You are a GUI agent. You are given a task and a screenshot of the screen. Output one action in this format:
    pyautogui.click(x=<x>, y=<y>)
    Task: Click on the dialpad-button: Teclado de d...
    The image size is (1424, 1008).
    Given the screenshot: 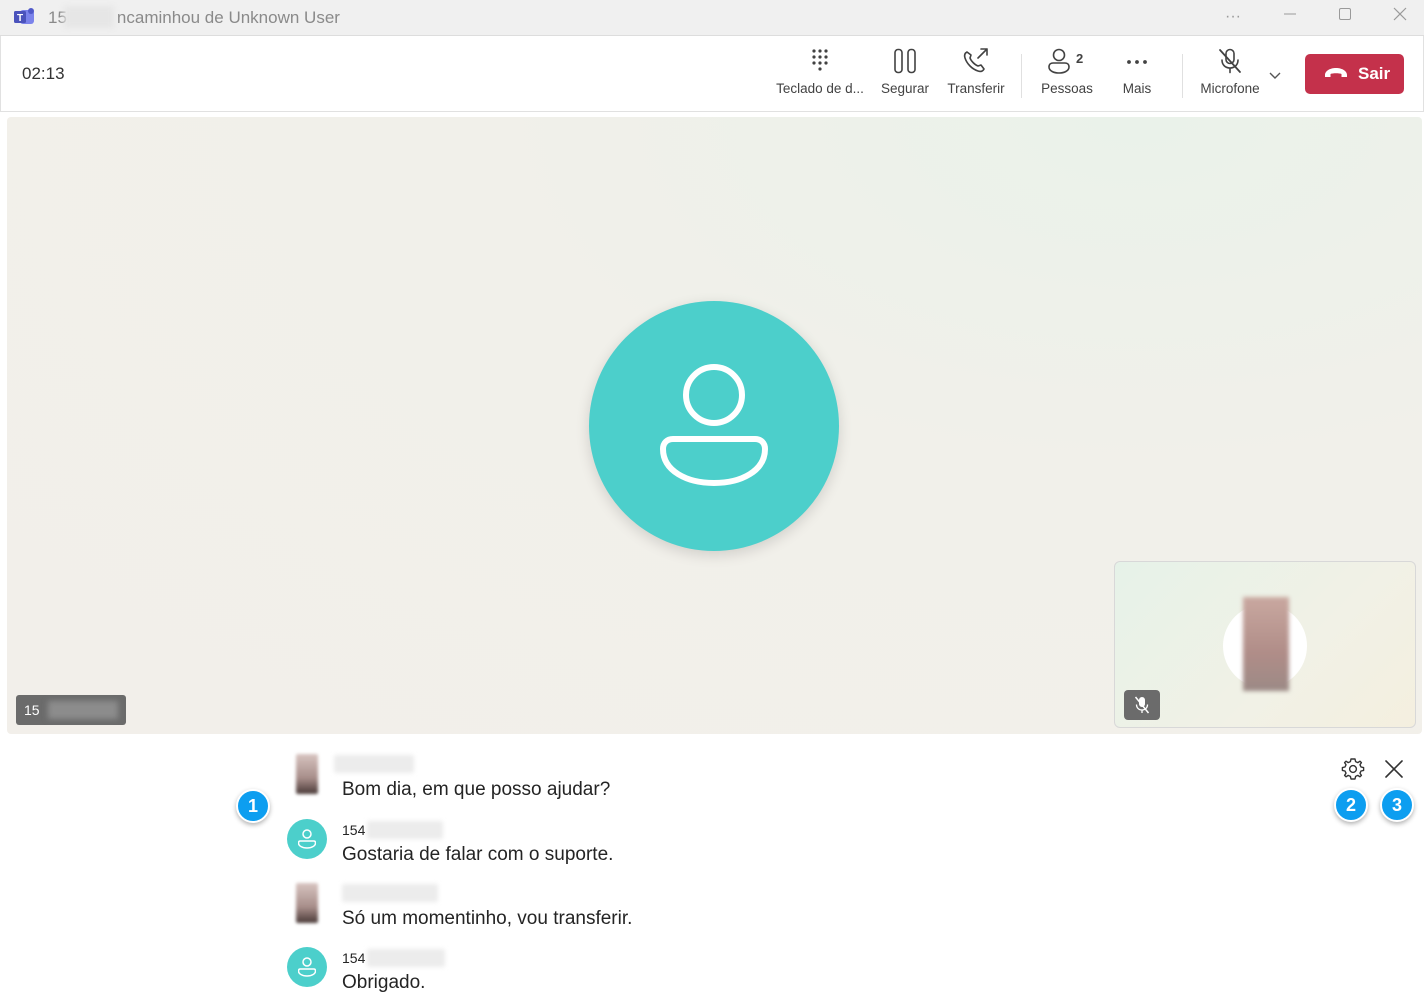 What is the action you would take?
    pyautogui.click(x=820, y=76)
    